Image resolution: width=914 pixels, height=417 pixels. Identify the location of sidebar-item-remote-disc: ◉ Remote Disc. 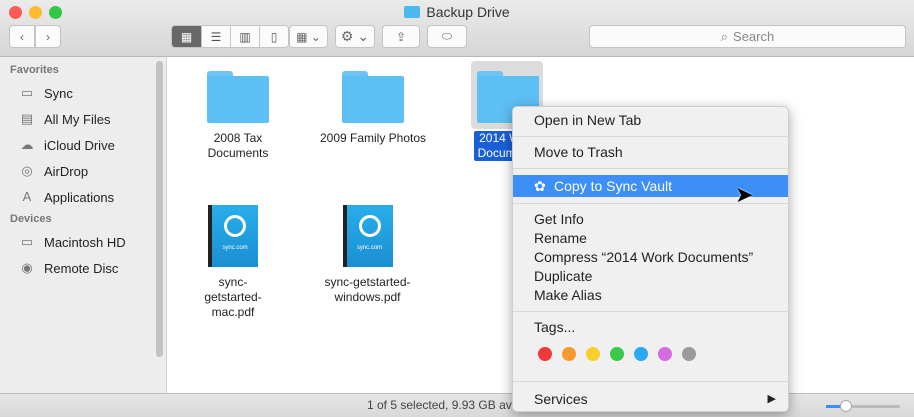
(83, 268).